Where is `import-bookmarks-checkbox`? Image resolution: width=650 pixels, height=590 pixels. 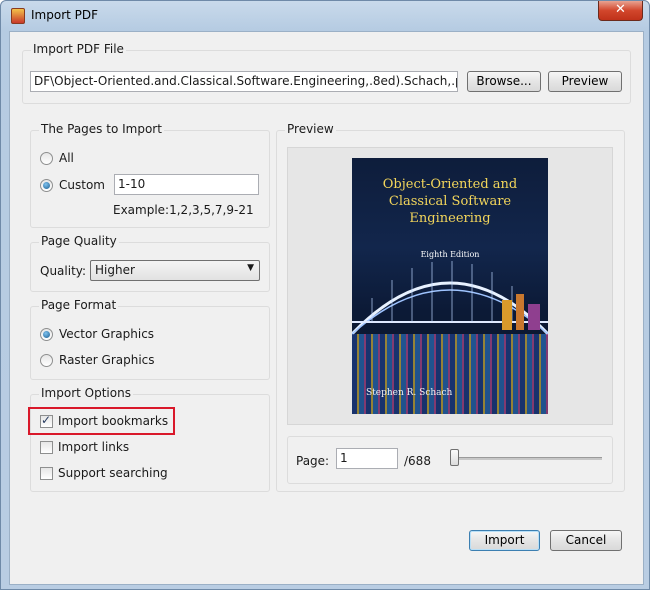
import-bookmarks-checkbox is located at coordinates (46, 420).